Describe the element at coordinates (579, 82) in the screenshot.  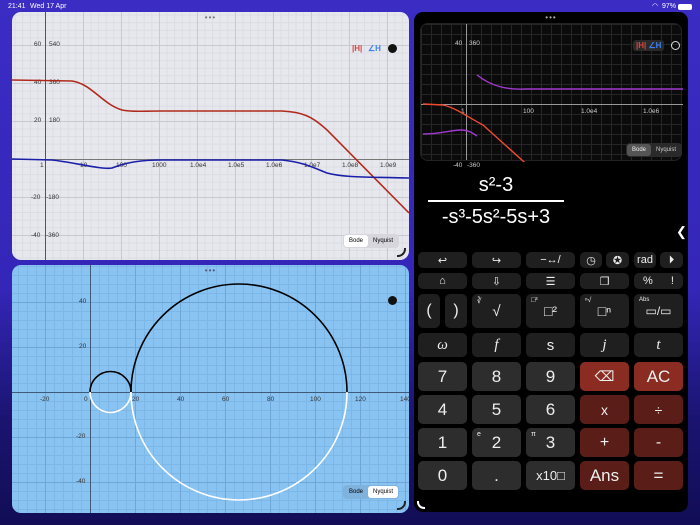
I see `phase-curve-upper` at that location.